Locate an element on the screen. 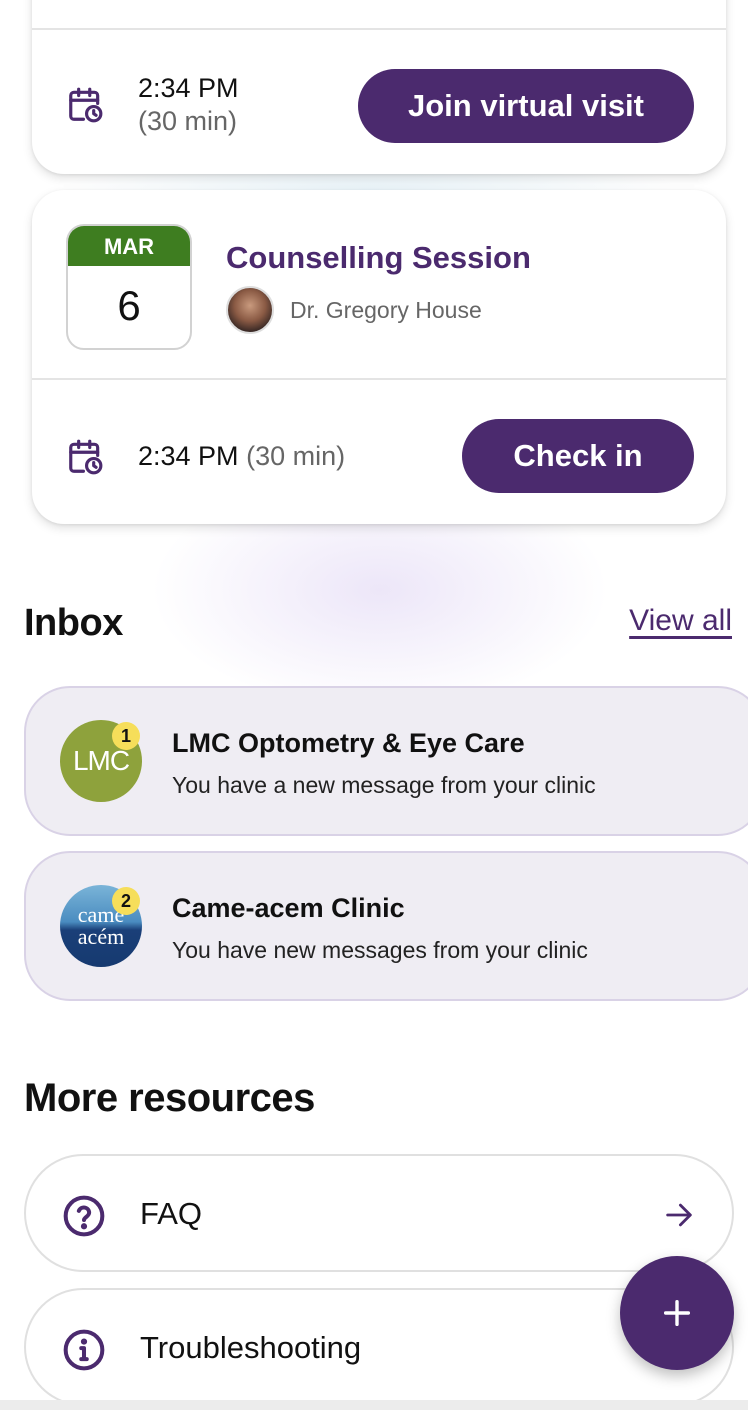 This screenshot has width=748, height=1410. clinic-name: LMC Optometry & Eye Care is located at coordinates (348, 743).